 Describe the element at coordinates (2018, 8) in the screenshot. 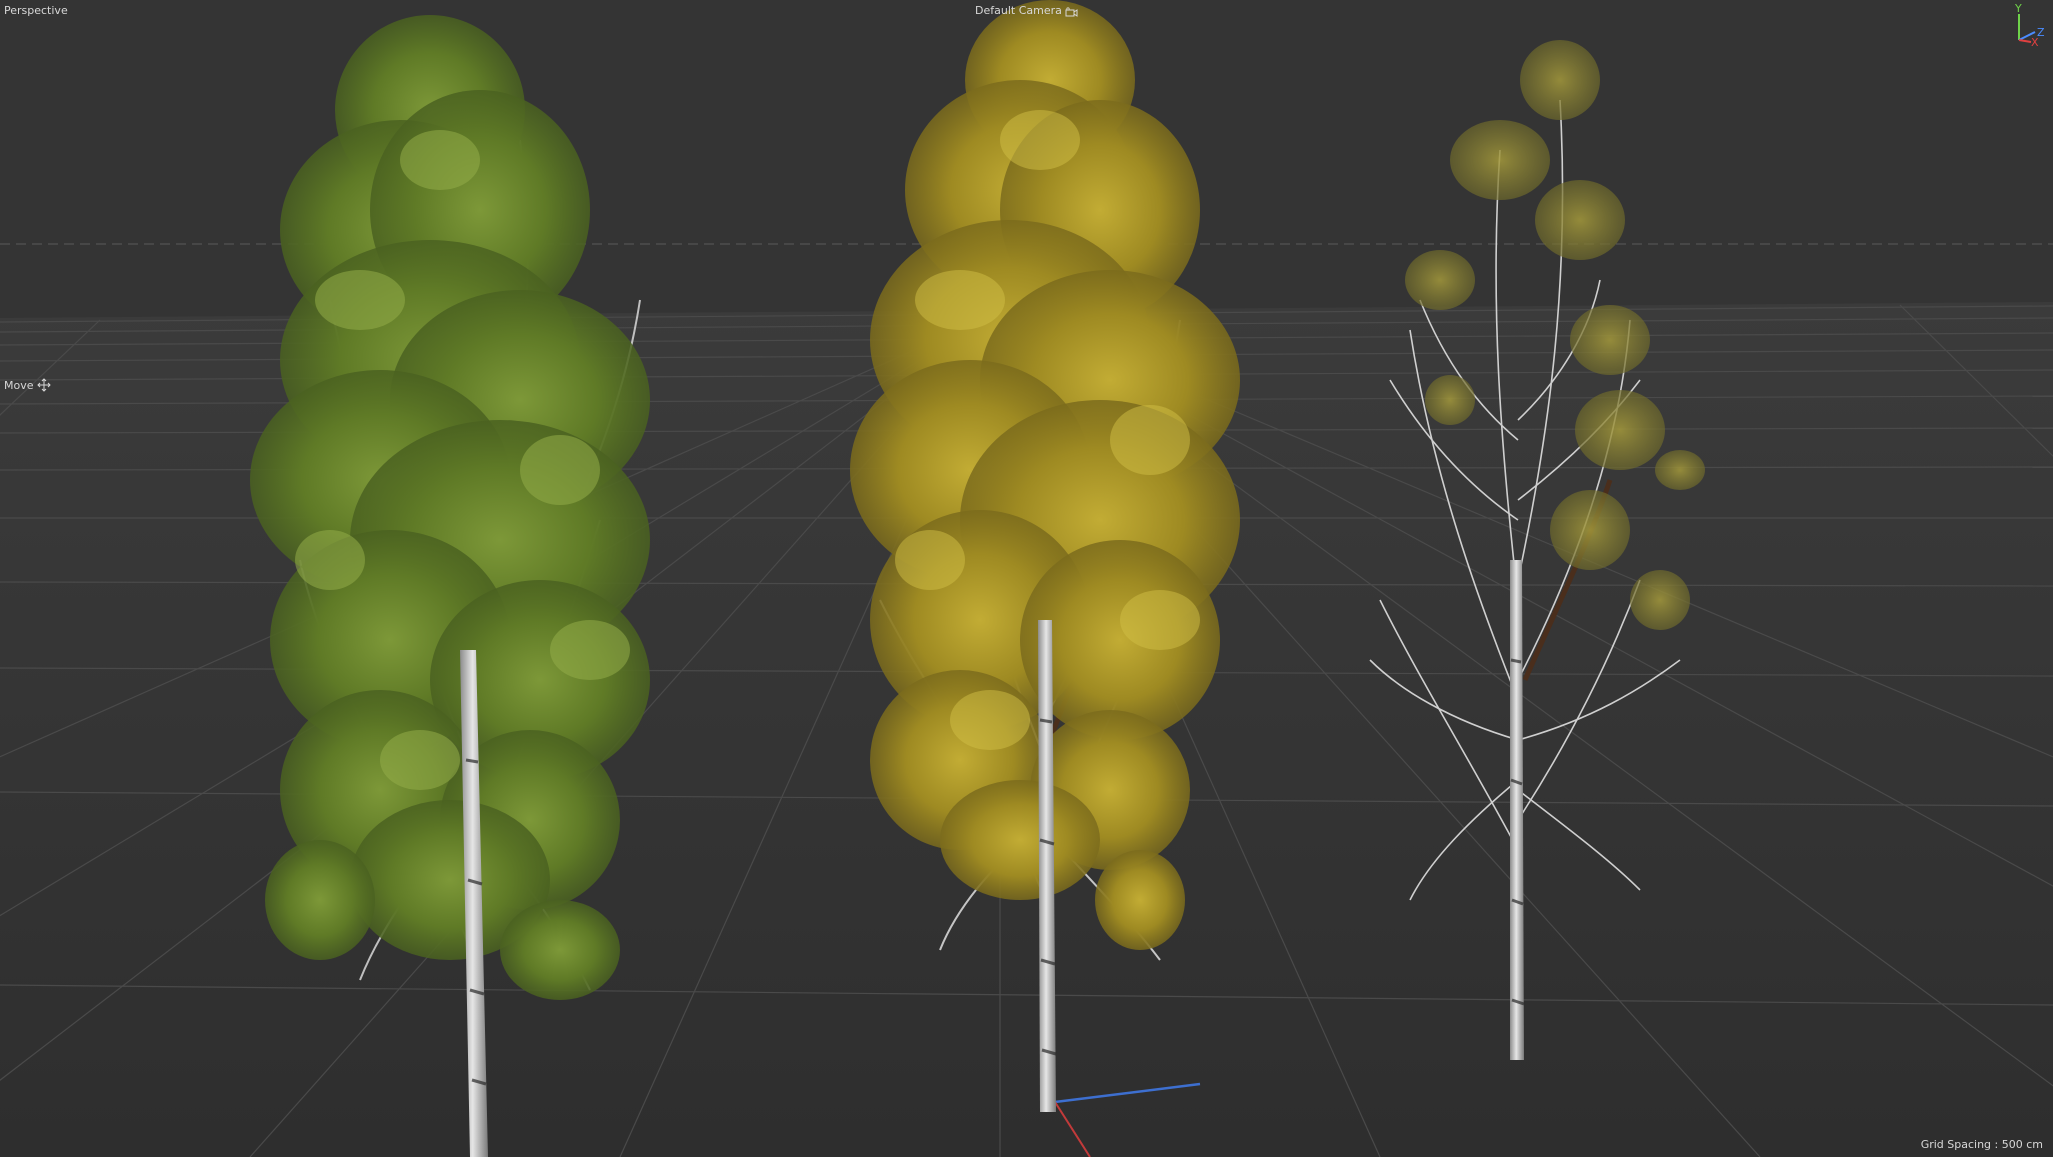

I see `axis-y-label: Y` at that location.